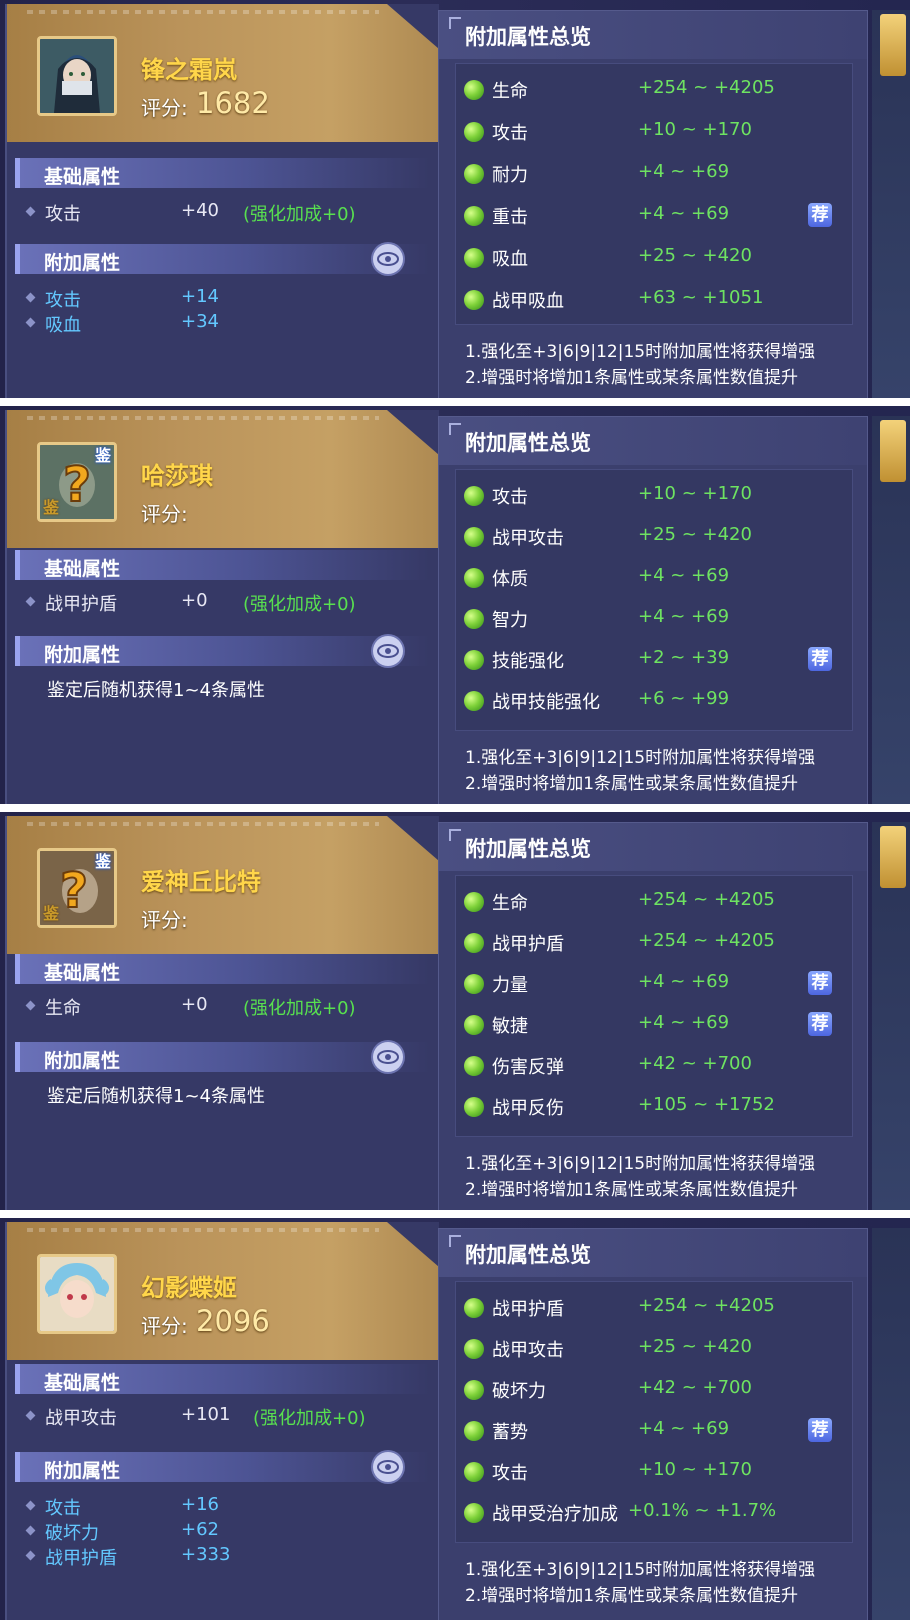 This screenshot has width=910, height=1620. I want to click on attr-range: +105 ~ +1752, so click(706, 1104).